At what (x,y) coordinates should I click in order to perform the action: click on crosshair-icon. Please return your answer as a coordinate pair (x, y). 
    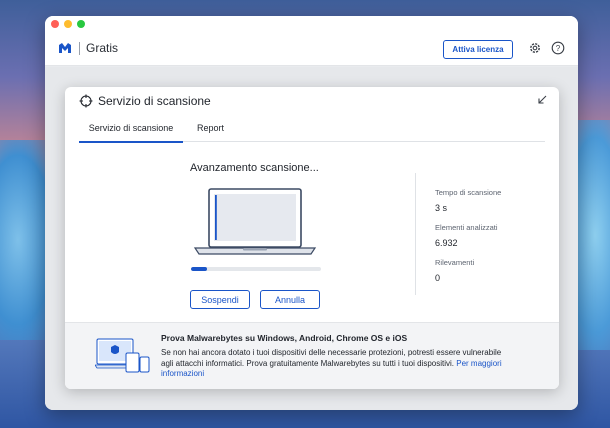
    Looking at the image, I should click on (86, 101).